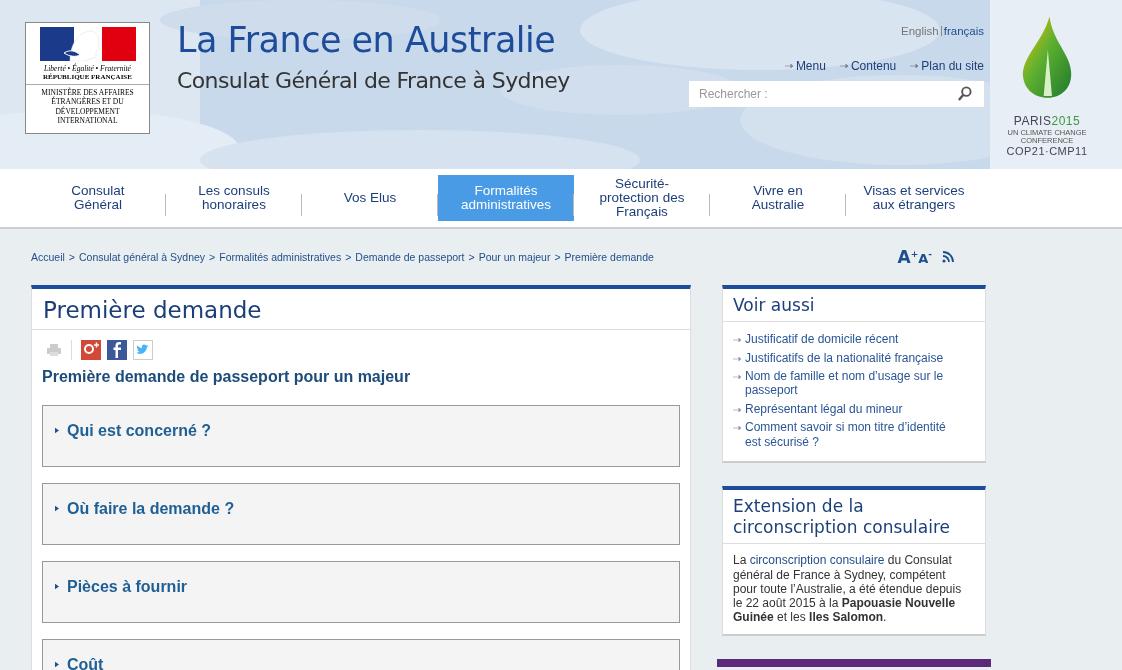 The width and height of the screenshot is (1122, 670). Describe the element at coordinates (844, 358) in the screenshot. I see `see-also-link: Justificatifs de la nationalité française` at that location.